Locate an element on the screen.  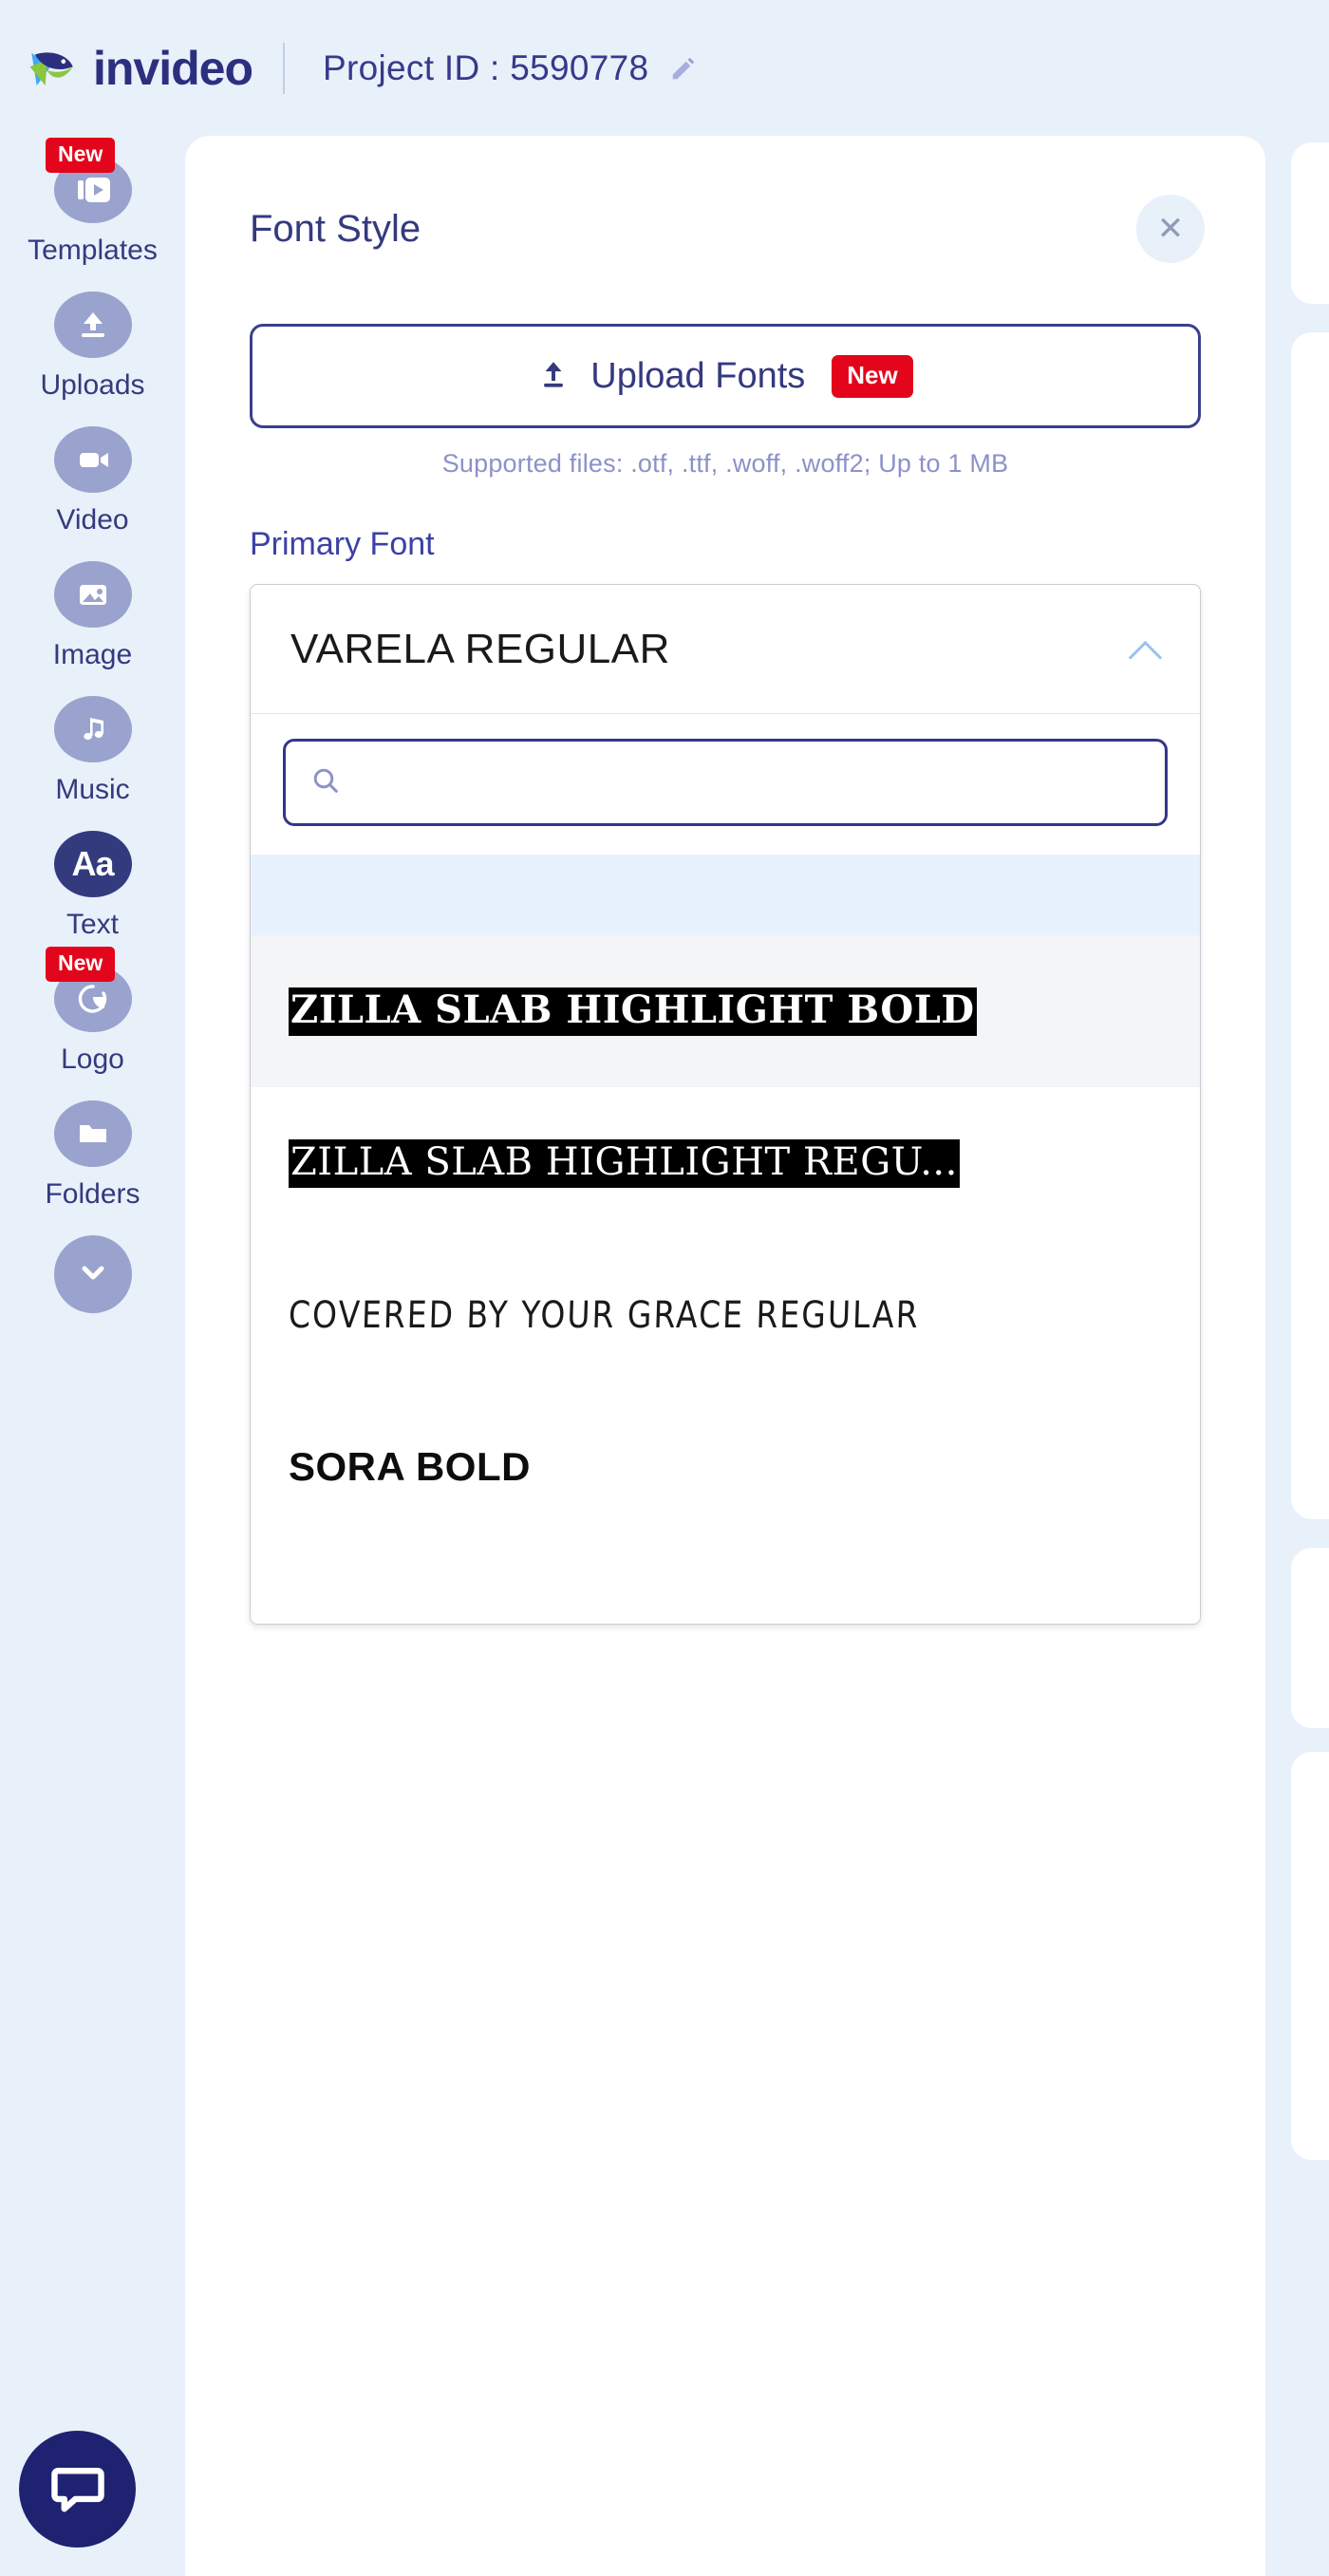
chevron-down-icon is located at coordinates (93, 1274).